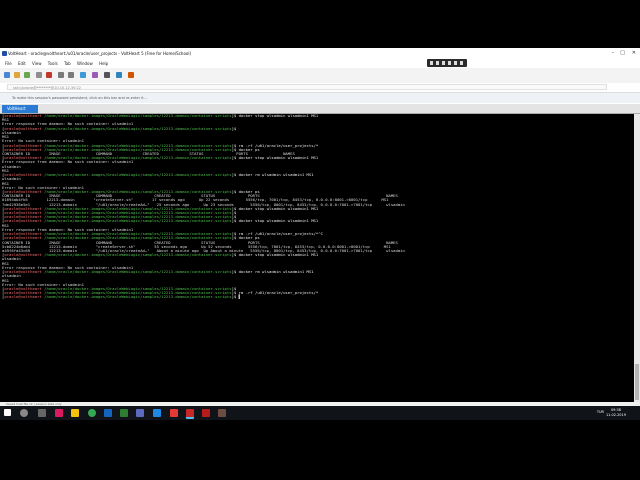  I want to click on task-view-icon, so click(42, 413).